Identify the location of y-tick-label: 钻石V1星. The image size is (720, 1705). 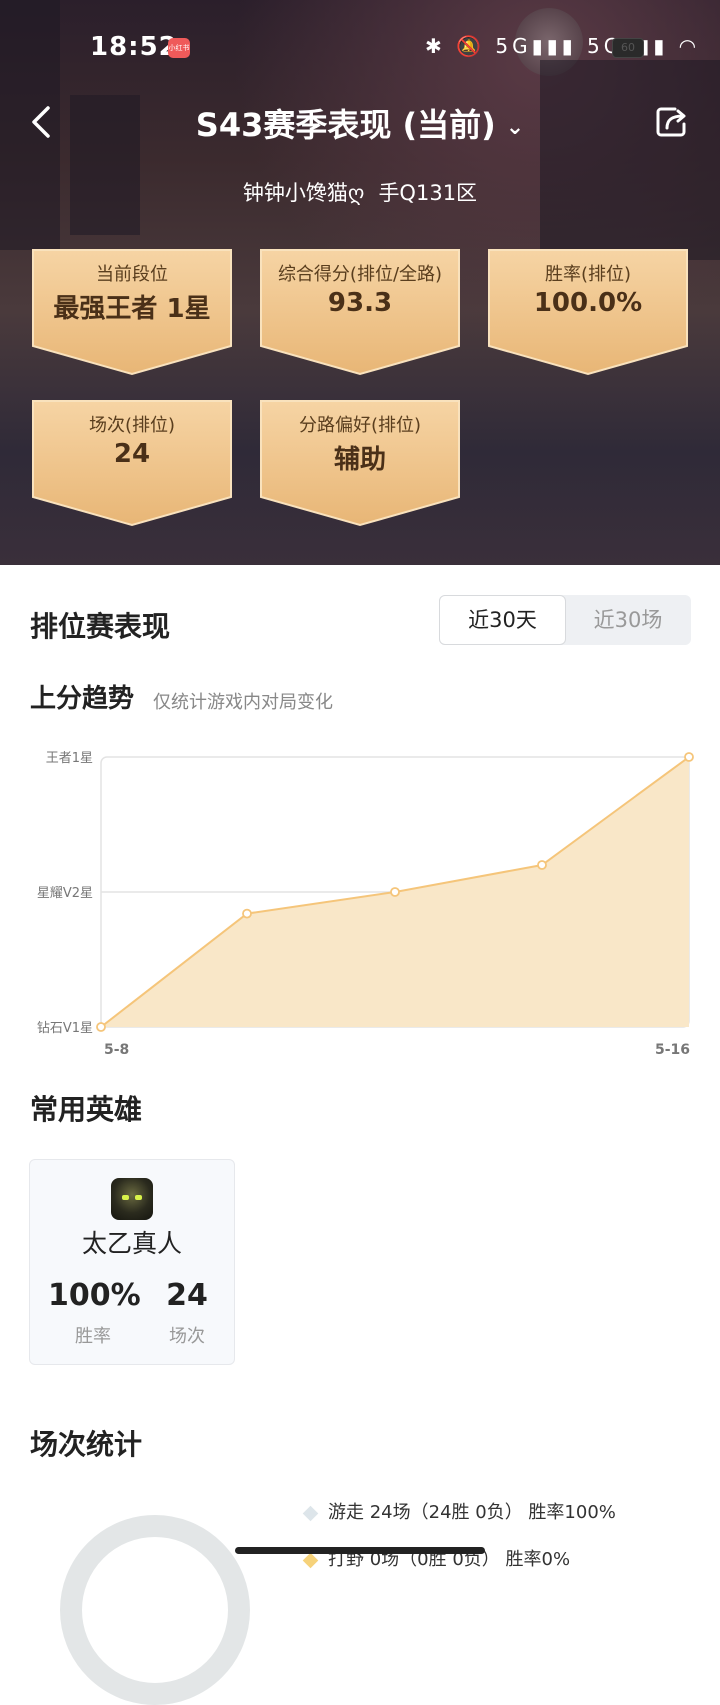
(65, 1028).